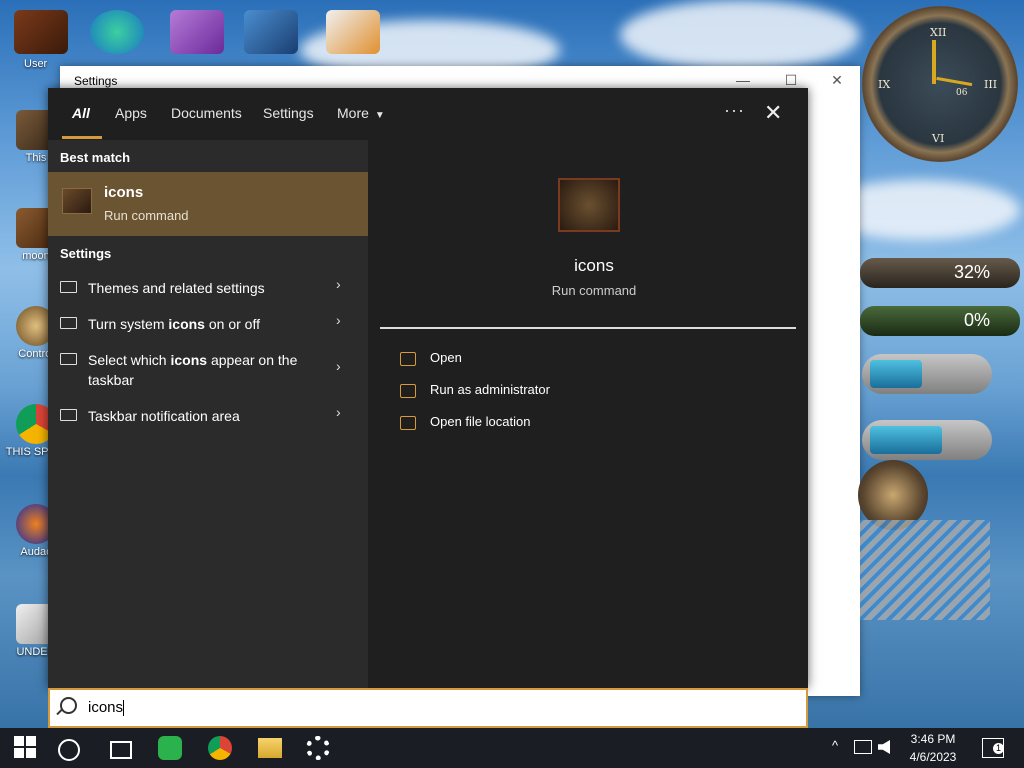 The height and width of the screenshot is (768, 1024). I want to click on desktop-label-user: User, so click(36, 64).